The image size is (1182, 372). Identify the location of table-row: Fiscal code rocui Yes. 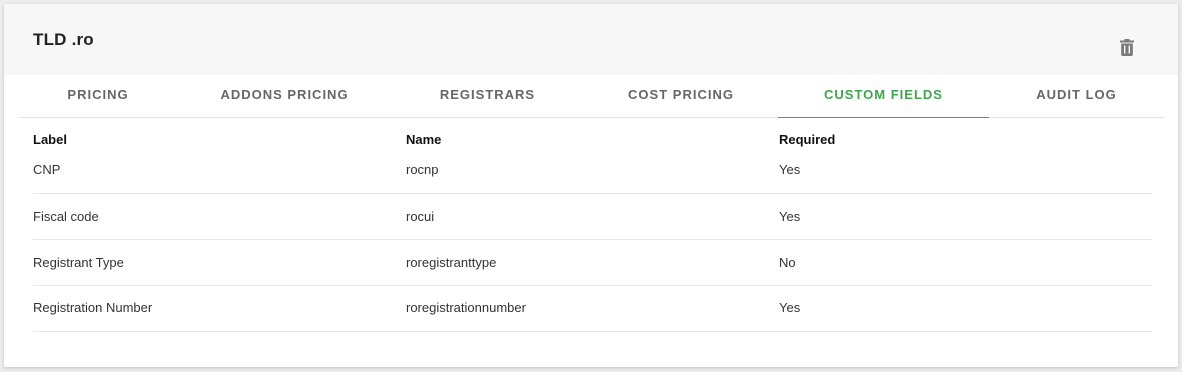
(592, 217).